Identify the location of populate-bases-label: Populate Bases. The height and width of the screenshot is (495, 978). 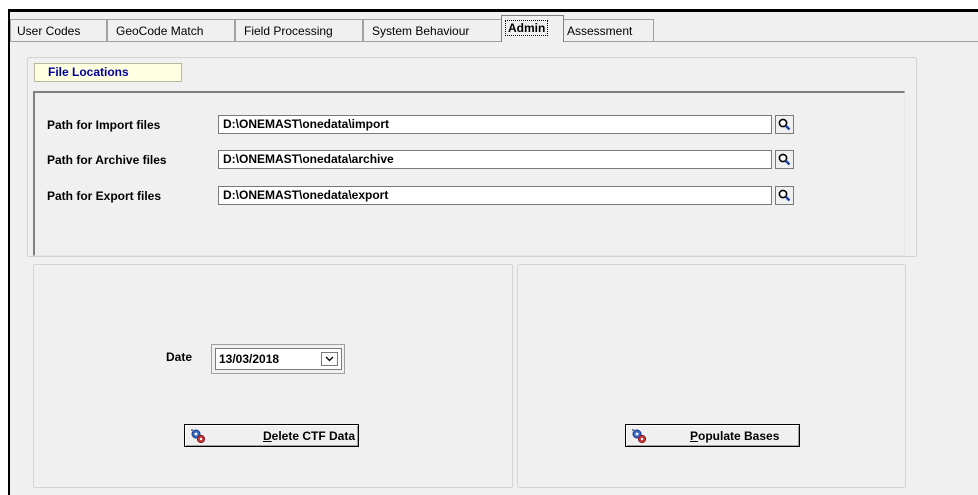
(735, 436).